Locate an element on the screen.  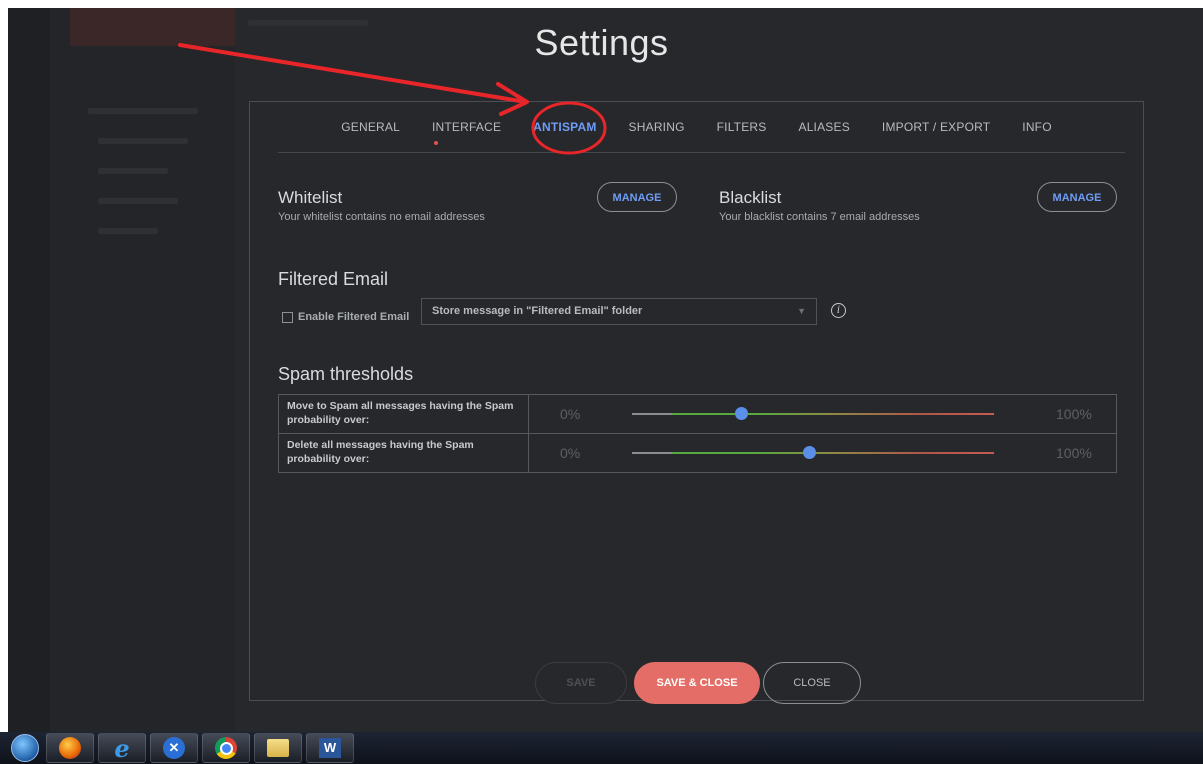
filtered-email-title: Filtered Email is located at coordinates (333, 279).